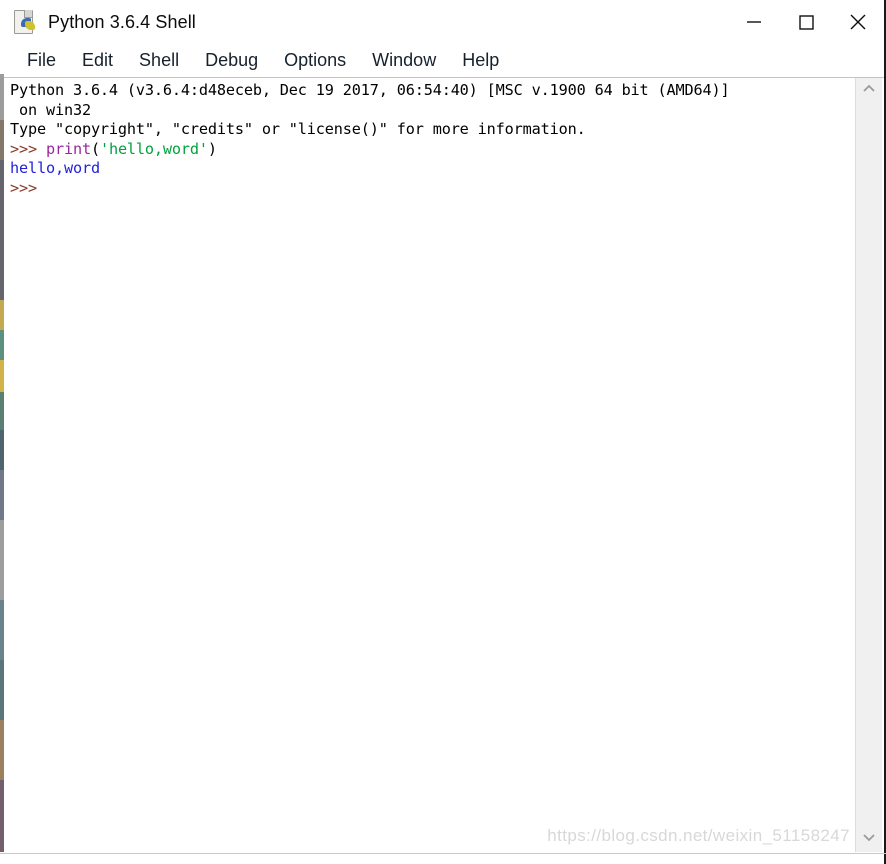  Describe the element at coordinates (212, 148) in the screenshot. I see `shell-token-plain: )` at that location.